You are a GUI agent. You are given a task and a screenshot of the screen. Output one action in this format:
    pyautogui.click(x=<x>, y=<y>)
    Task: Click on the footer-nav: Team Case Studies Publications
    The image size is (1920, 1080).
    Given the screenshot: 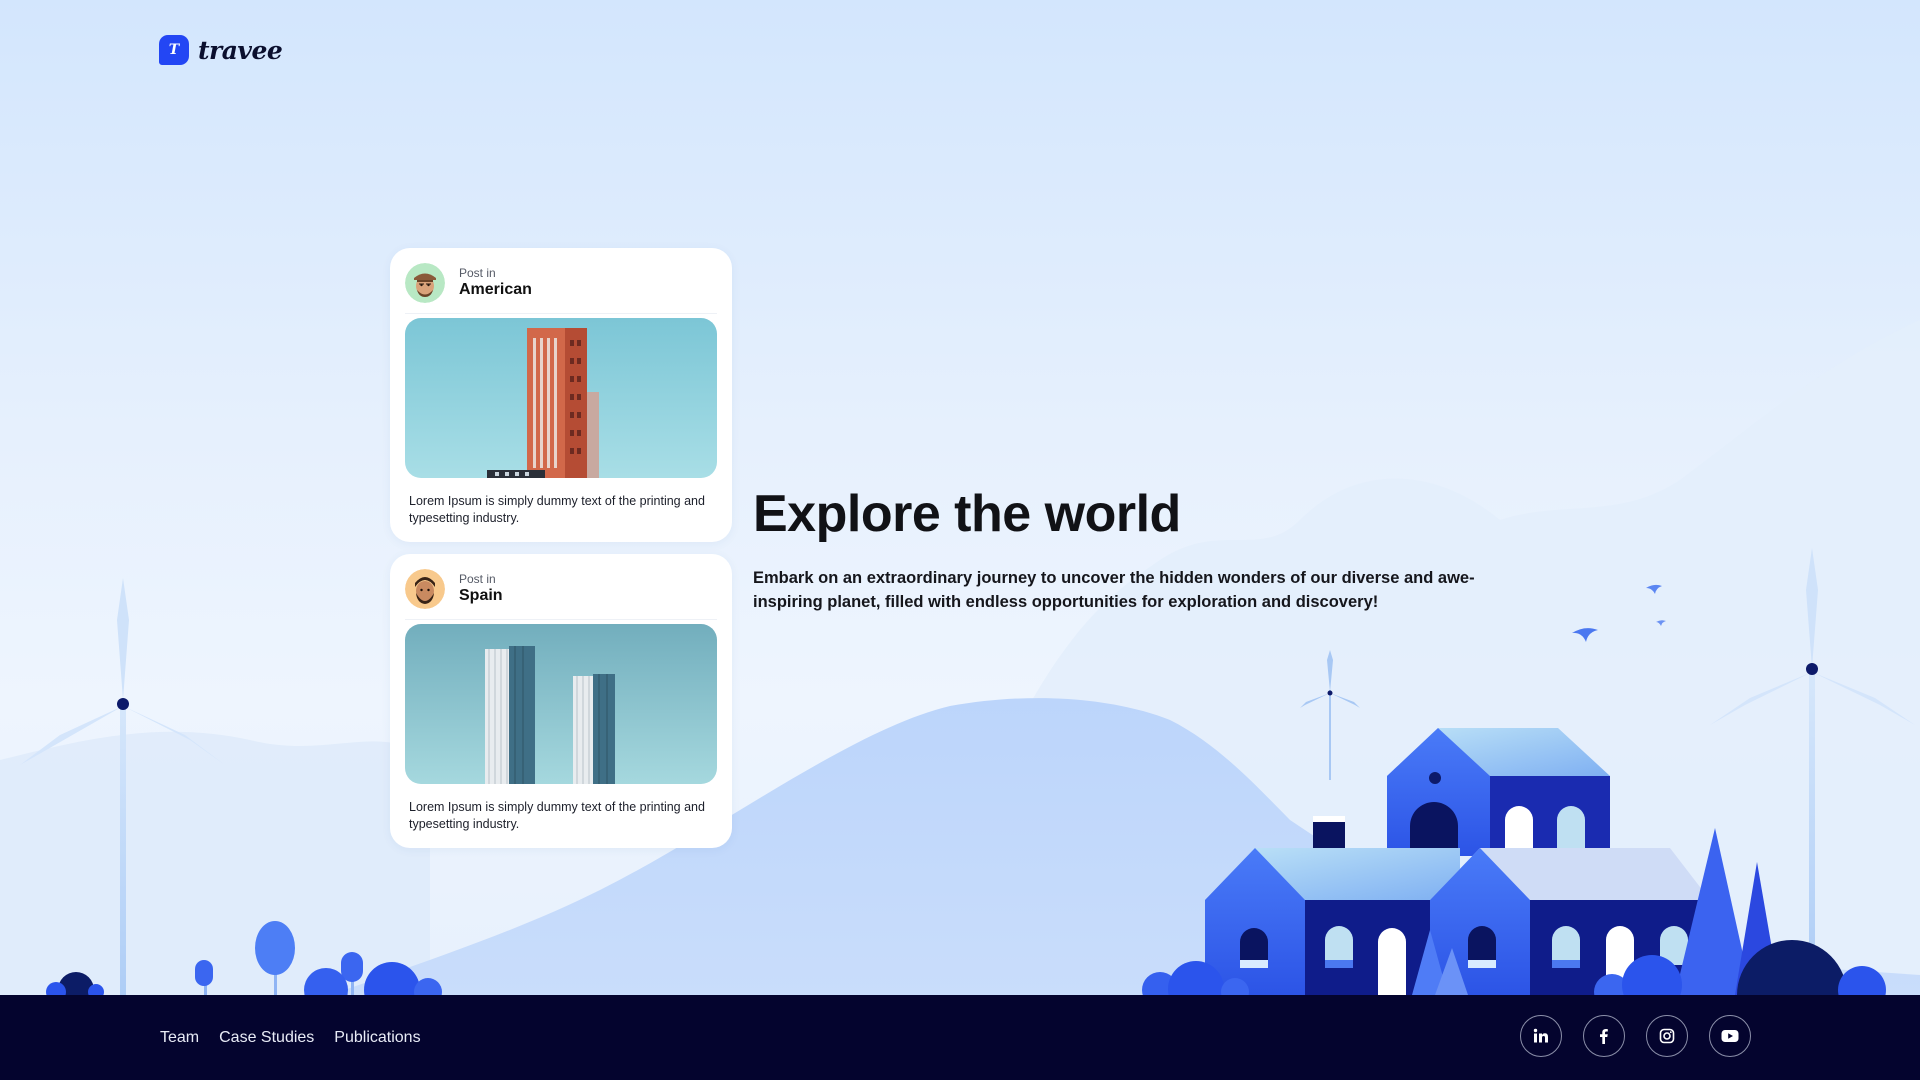 What is the action you would take?
    pyautogui.click(x=290, y=1037)
    